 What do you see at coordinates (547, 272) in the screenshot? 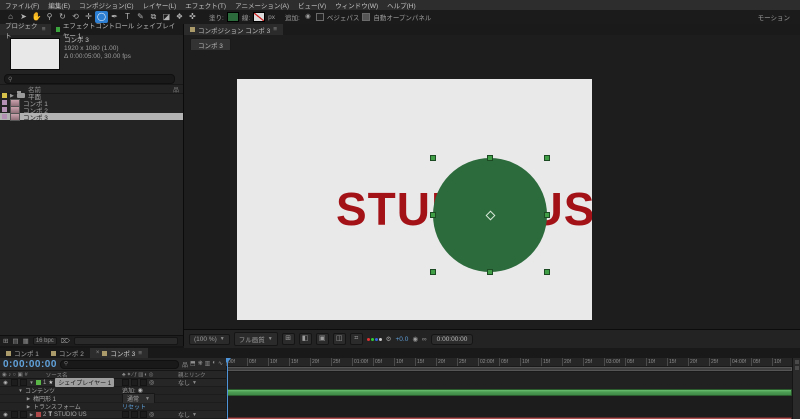
I see `selection-handle-se` at bounding box center [547, 272].